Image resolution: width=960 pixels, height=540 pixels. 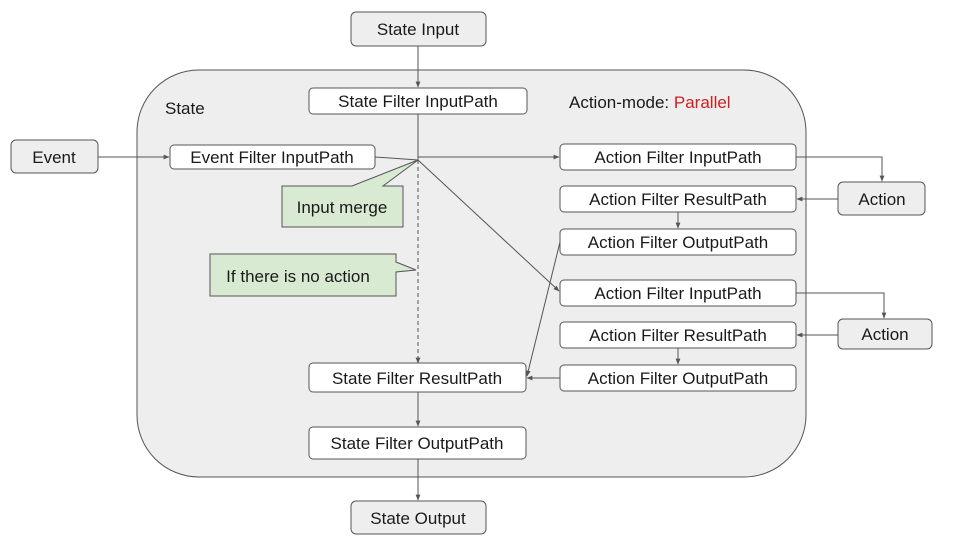 I want to click on node-action-filter-inputpath-1-label: Action Filter InputPath, so click(x=677, y=157).